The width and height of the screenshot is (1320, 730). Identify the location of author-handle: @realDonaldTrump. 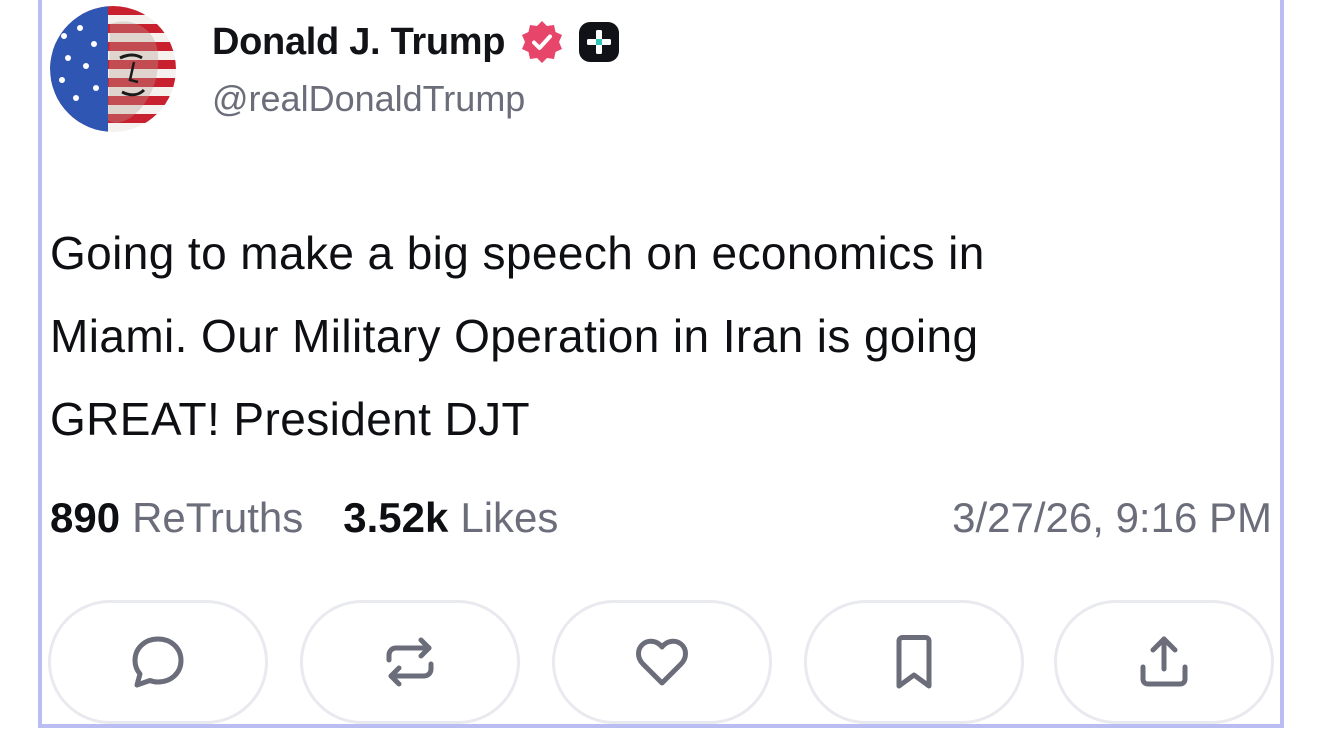
(368, 99).